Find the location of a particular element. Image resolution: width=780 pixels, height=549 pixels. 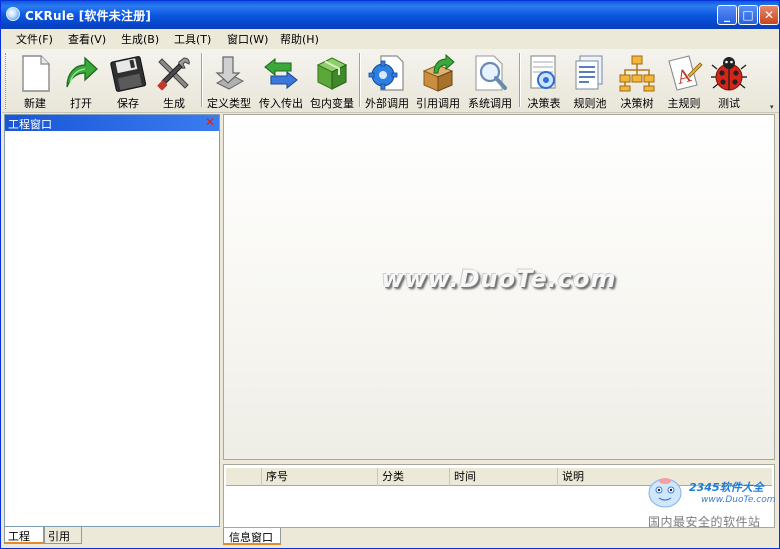

open-arrow-icon is located at coordinates (82, 72).